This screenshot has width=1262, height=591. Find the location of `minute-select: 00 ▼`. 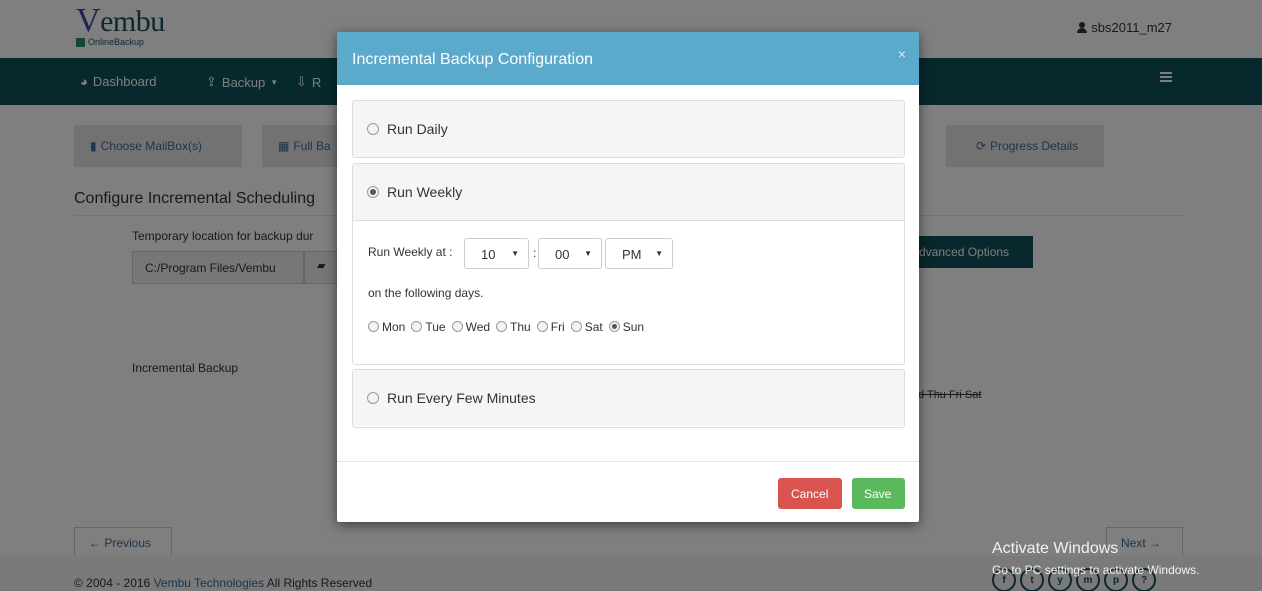

minute-select: 00 ▼ is located at coordinates (570, 253).